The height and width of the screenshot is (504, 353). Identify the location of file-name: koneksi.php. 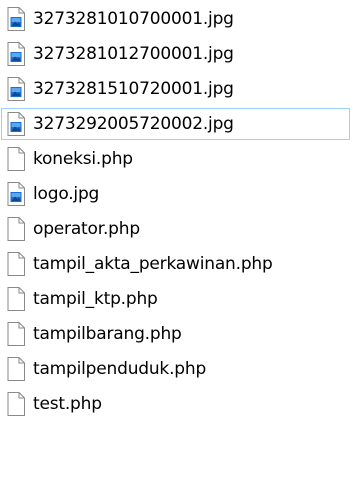
(83, 158).